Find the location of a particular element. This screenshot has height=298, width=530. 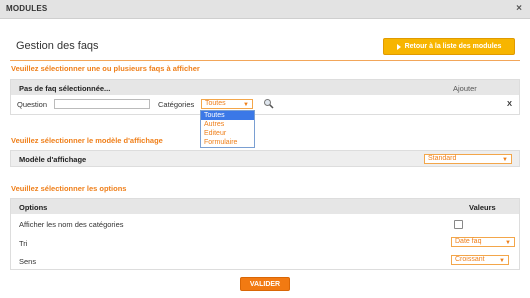

dropdown-option: Autres is located at coordinates (227, 124).